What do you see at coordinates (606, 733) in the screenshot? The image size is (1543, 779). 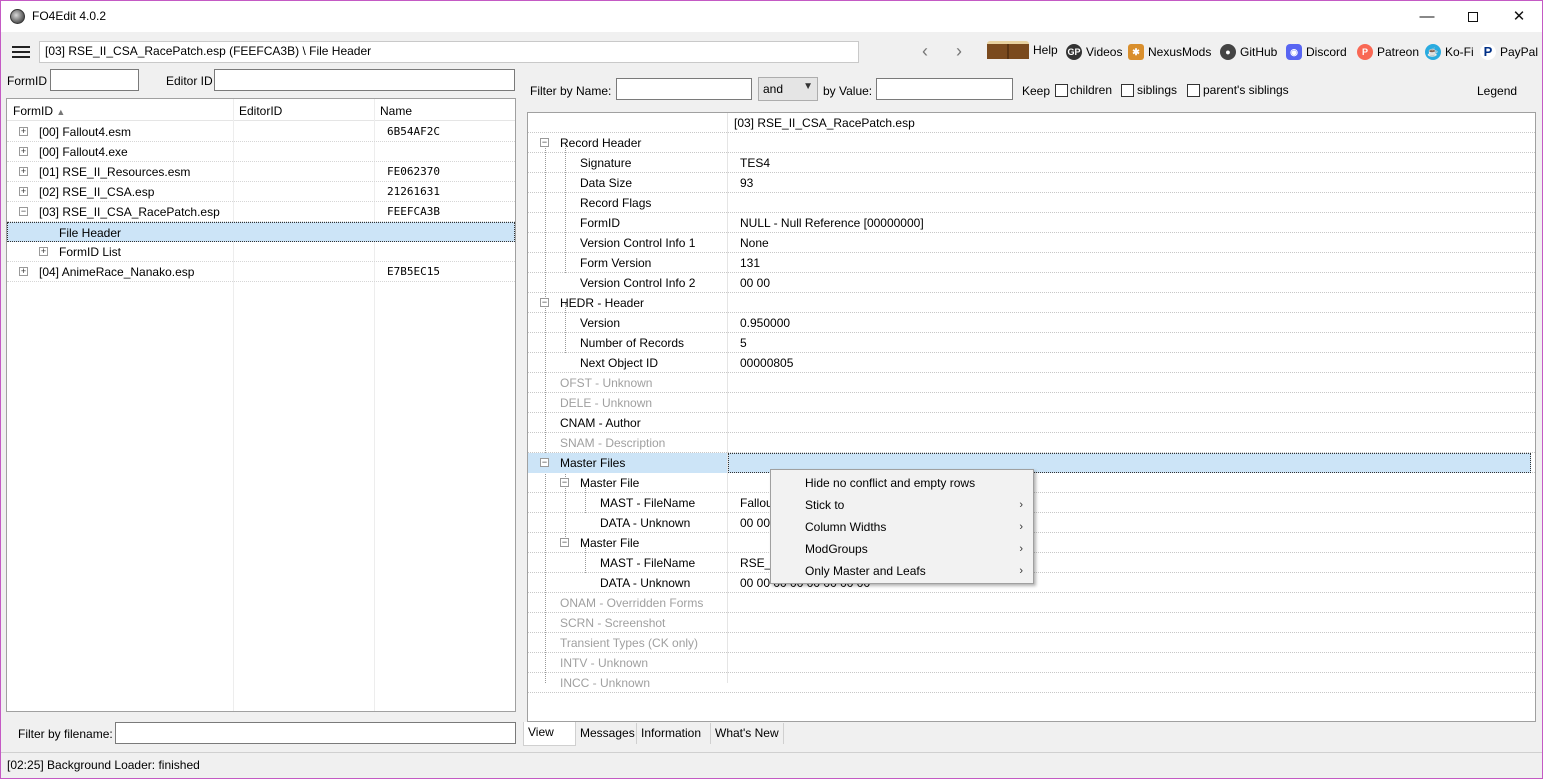 I see `tab-messages: Messages` at bounding box center [606, 733].